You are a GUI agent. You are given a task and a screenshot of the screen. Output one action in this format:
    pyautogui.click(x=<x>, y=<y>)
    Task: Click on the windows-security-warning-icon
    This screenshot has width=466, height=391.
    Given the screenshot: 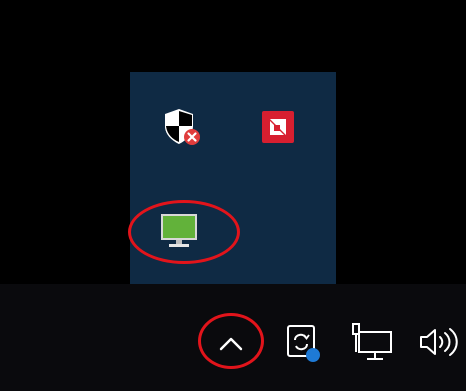 What is the action you would take?
    pyautogui.click(x=182, y=127)
    